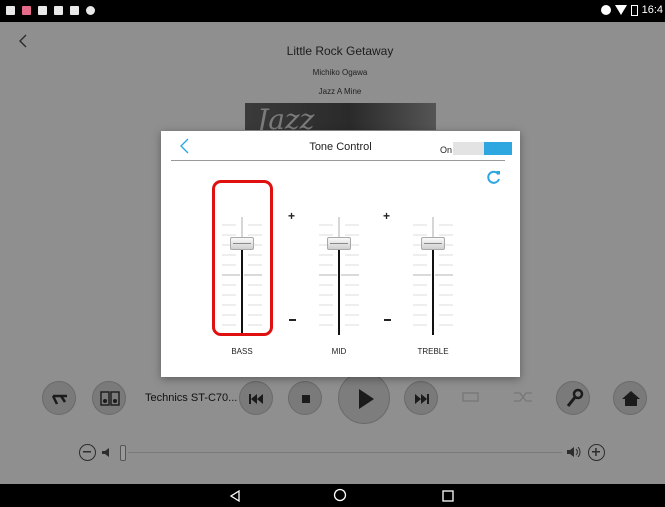 The width and height of the screenshot is (665, 507). Describe the element at coordinates (574, 452) in the screenshot. I see `speaker-high-icon` at that location.